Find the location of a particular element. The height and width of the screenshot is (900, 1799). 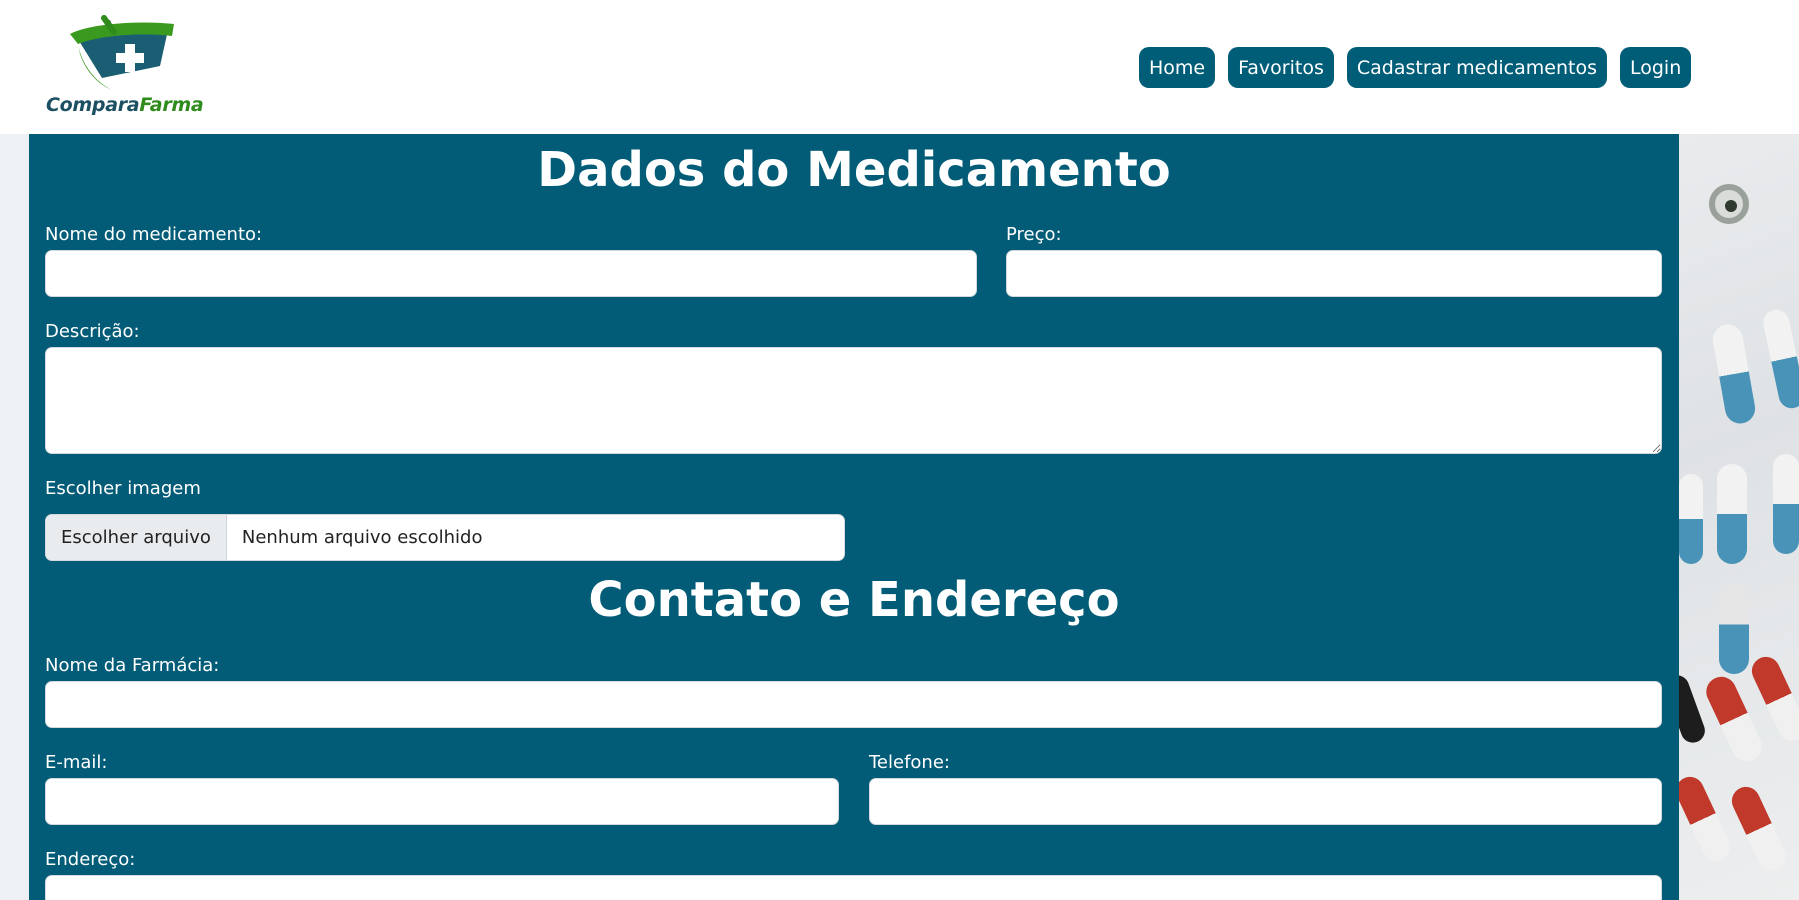

preco-input is located at coordinates (1334, 273).